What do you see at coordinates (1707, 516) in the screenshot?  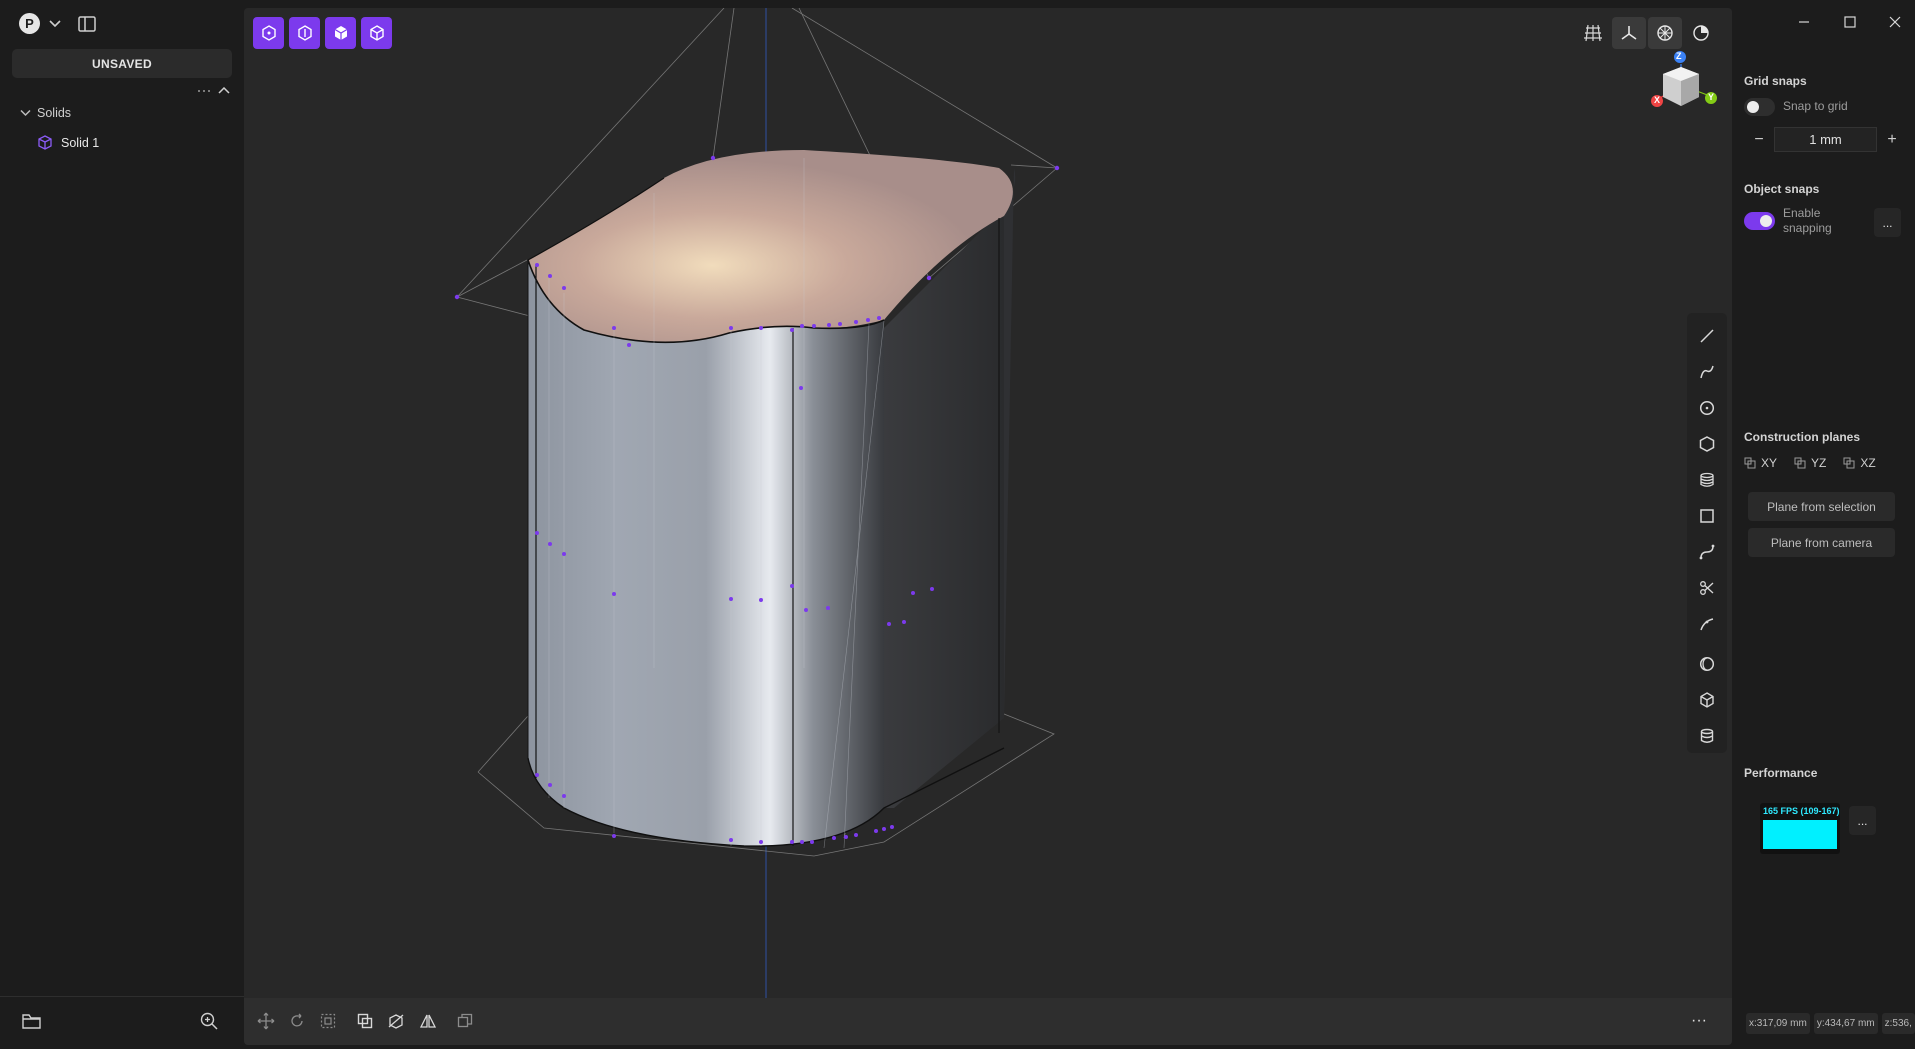 I see `rectangle-icon` at bounding box center [1707, 516].